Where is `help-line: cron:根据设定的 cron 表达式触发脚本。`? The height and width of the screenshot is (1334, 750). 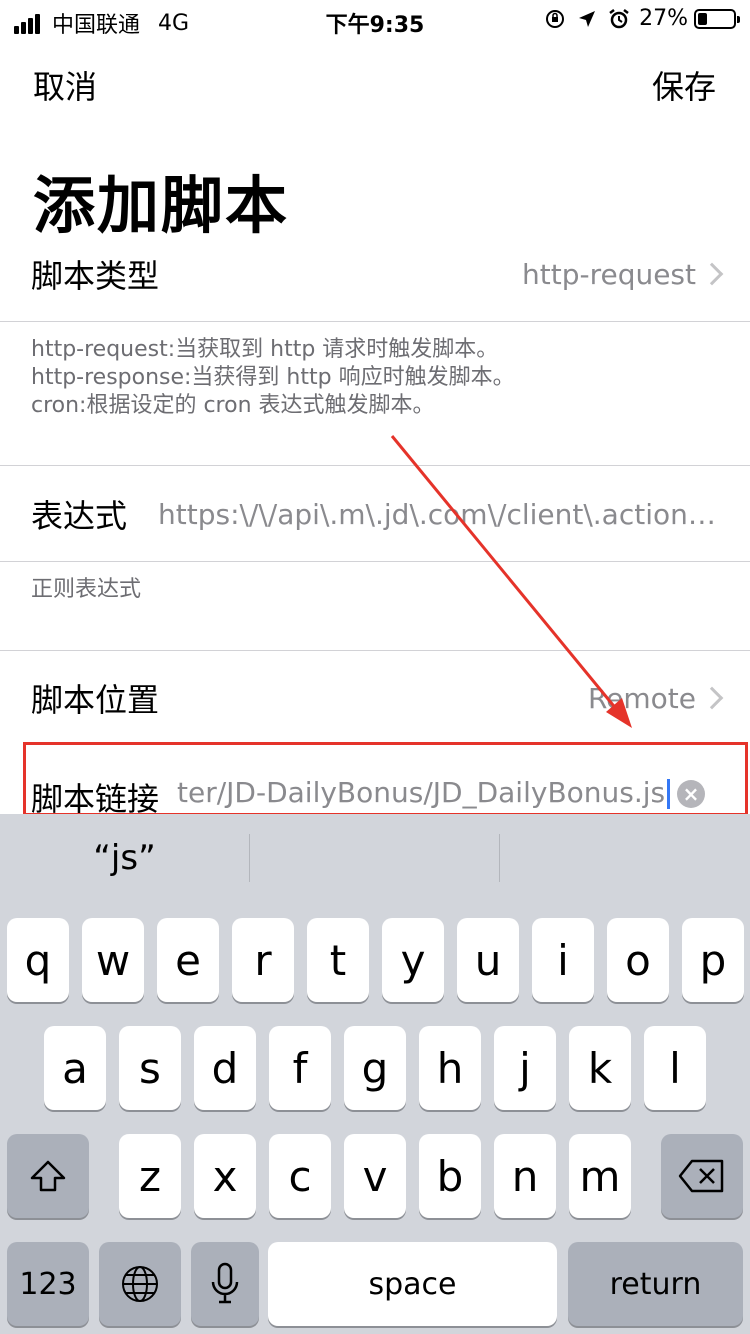
help-line: cron:根据设定的 cron 表达式触发脚本。 is located at coordinates (233, 405).